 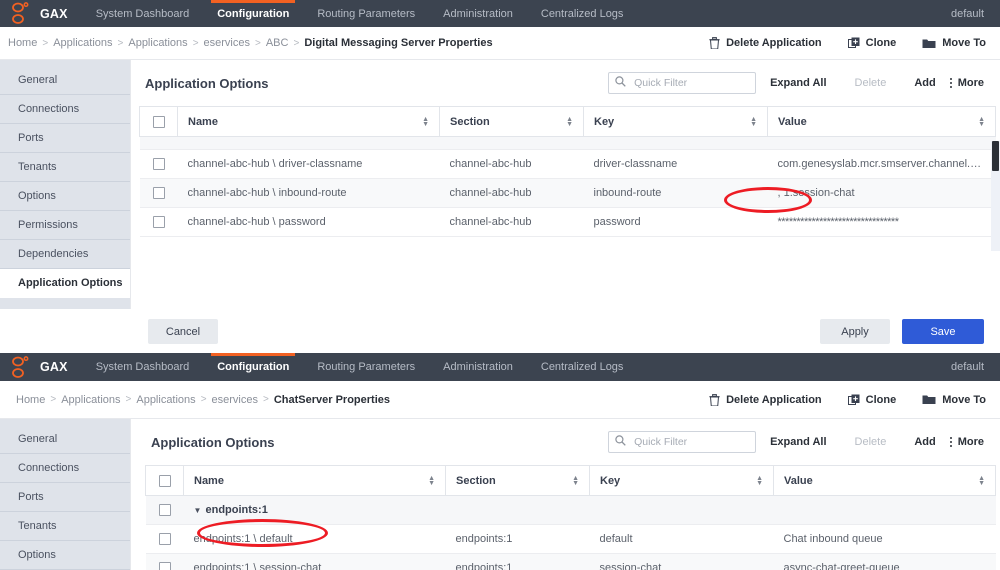 What do you see at coordinates (82, 43) in the screenshot?
I see `breadcrumb-item-applications-1: Applications` at bounding box center [82, 43].